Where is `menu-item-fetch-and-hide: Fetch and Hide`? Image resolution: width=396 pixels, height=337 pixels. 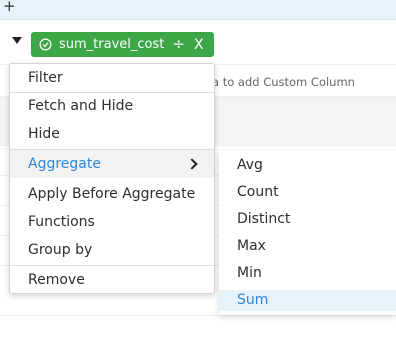
menu-item-fetch-and-hide: Fetch and Hide is located at coordinates (112, 106).